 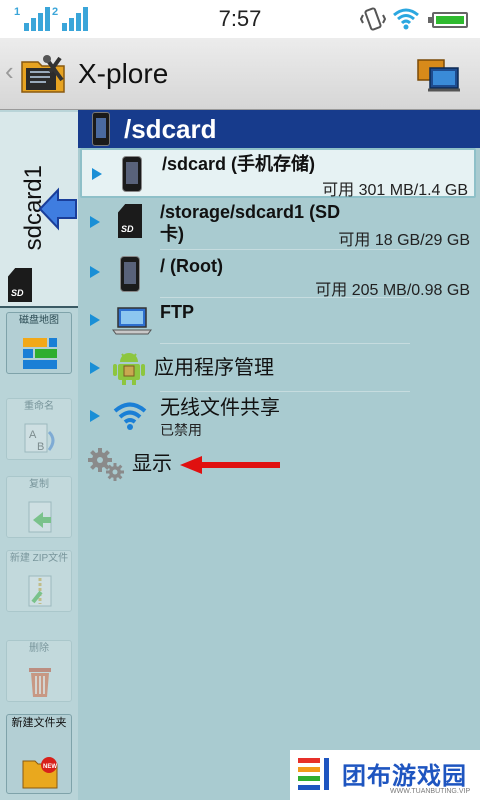 What do you see at coordinates (55, 12) in the screenshot?
I see `sim2-label: 2` at bounding box center [55, 12].